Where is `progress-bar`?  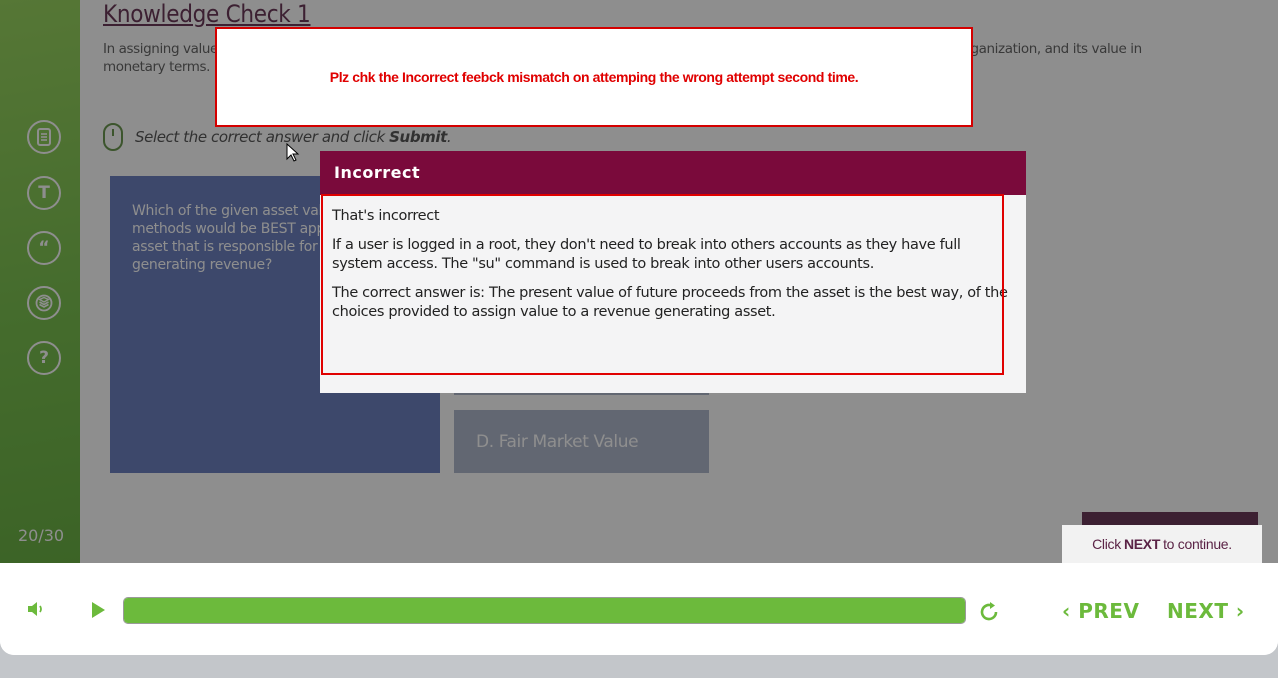 progress-bar is located at coordinates (544, 610).